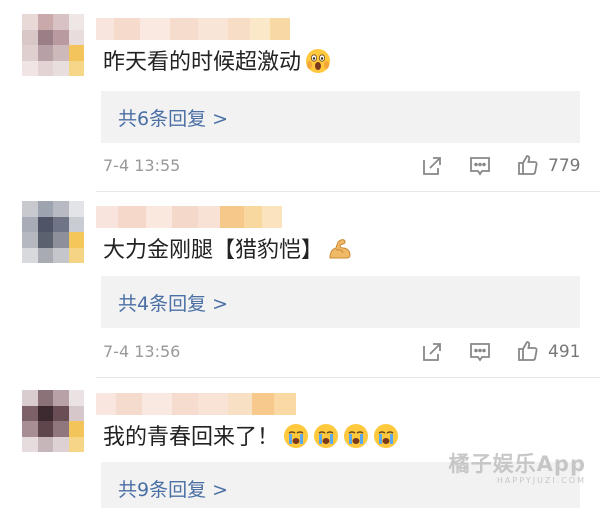  Describe the element at coordinates (340, 117) in the screenshot. I see `reply-box: 共6条回复 >` at that location.